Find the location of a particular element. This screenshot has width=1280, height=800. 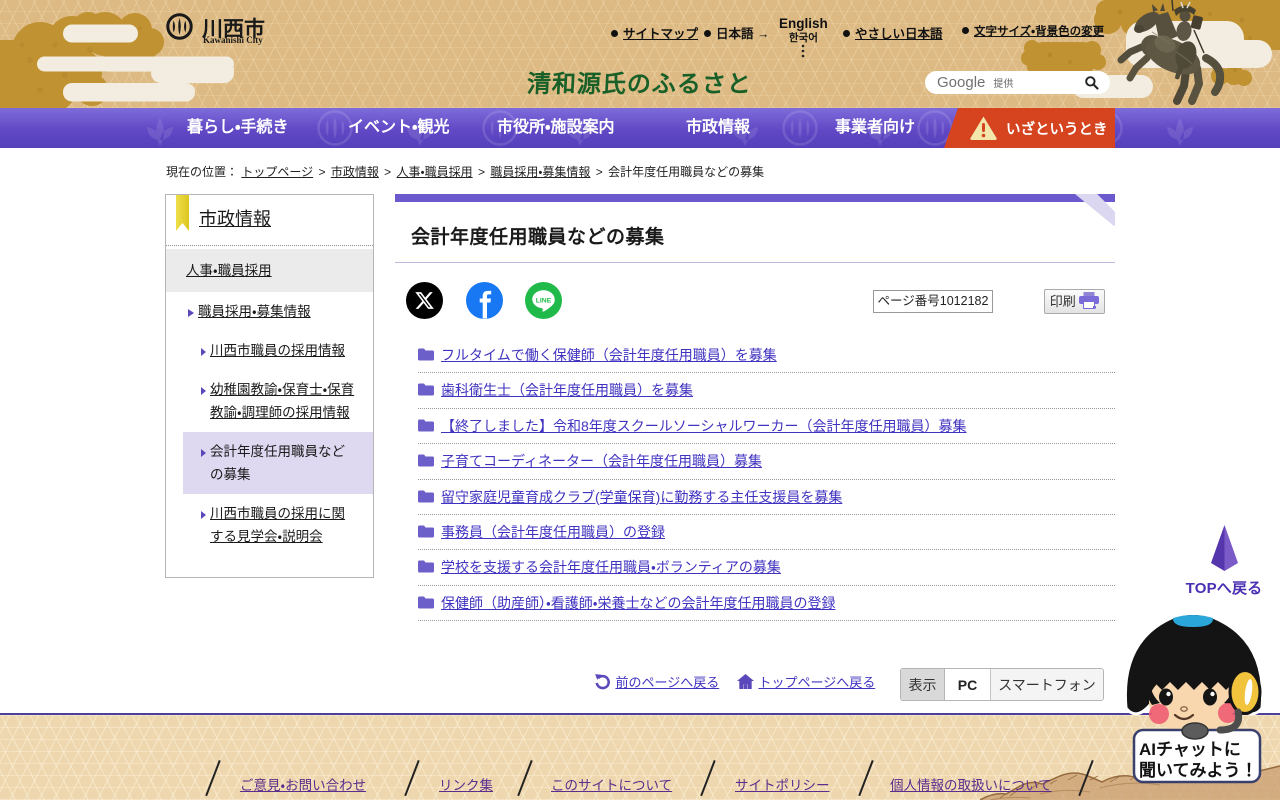

svg-text: AIチャットに is located at coordinates (1190, 749).